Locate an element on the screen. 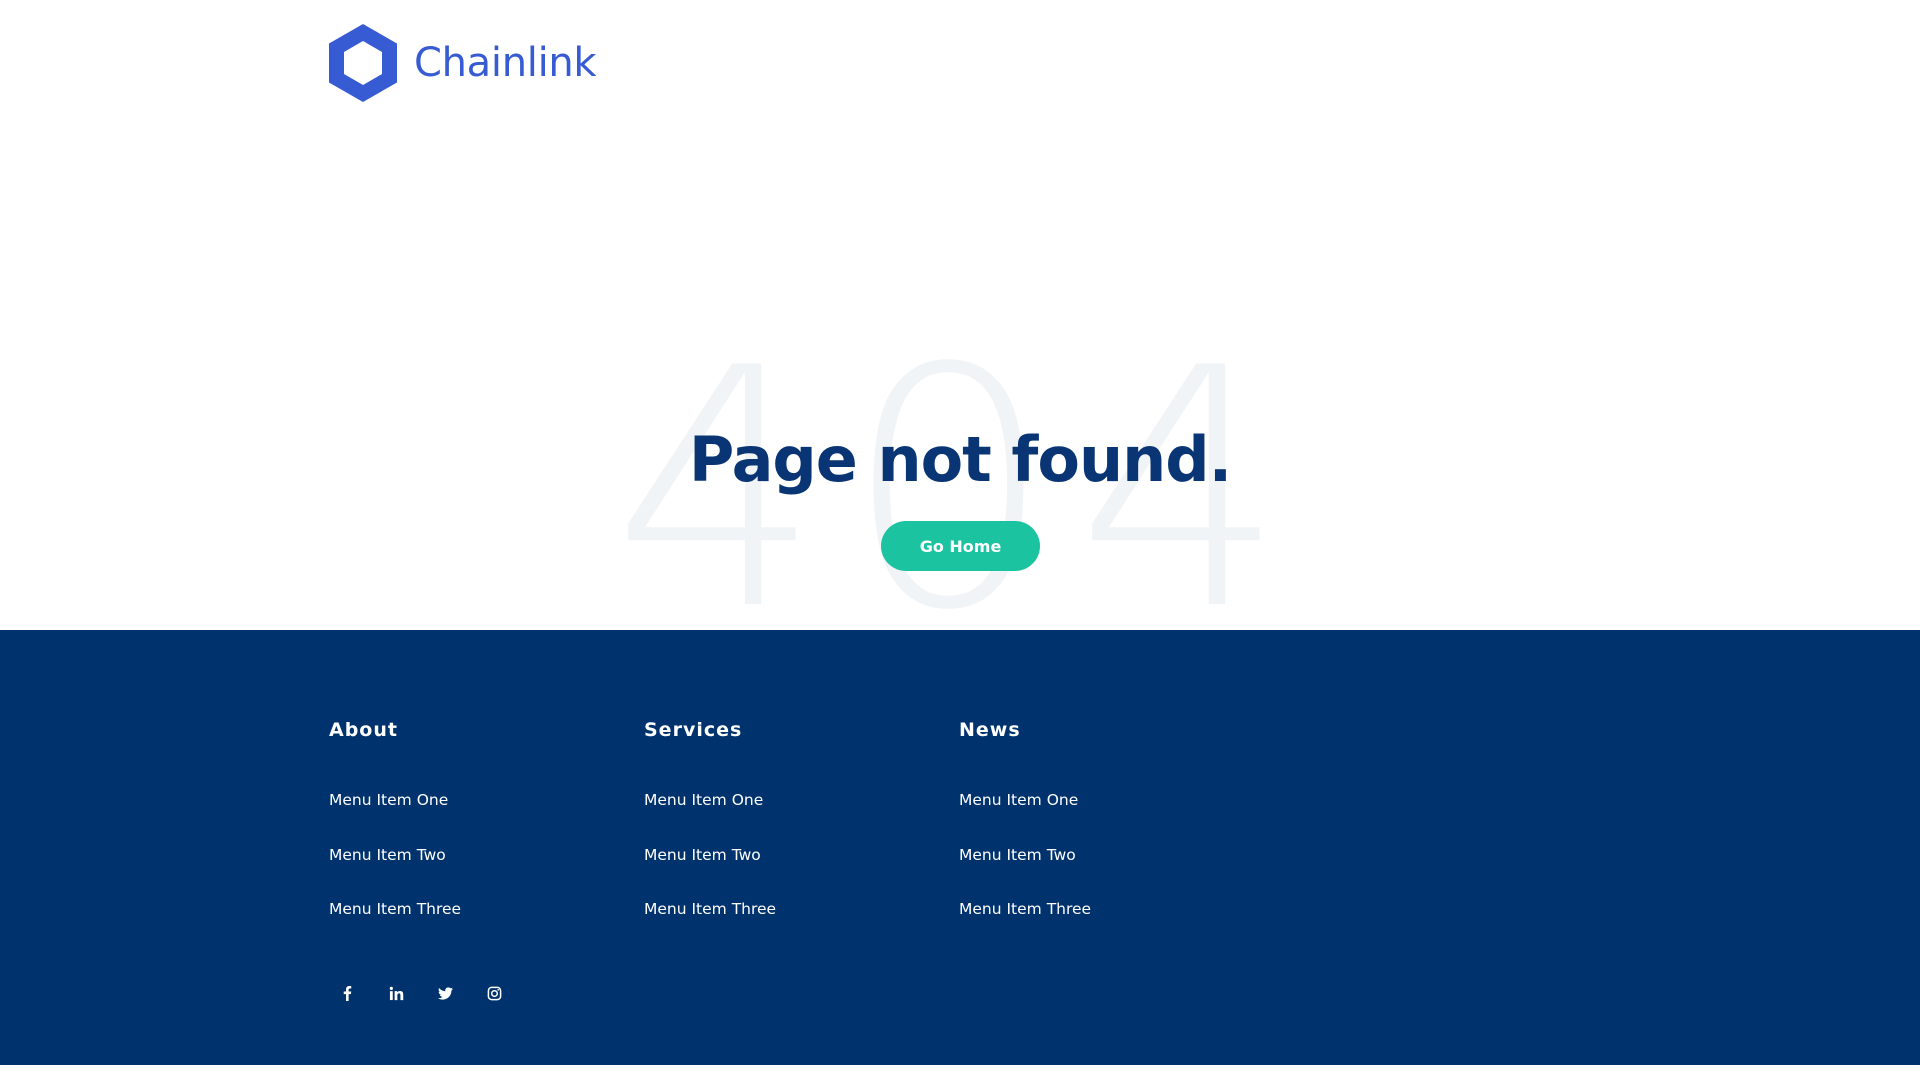 The width and height of the screenshot is (1920, 1080). logo-wordmark: Chainlink is located at coordinates (505, 63).